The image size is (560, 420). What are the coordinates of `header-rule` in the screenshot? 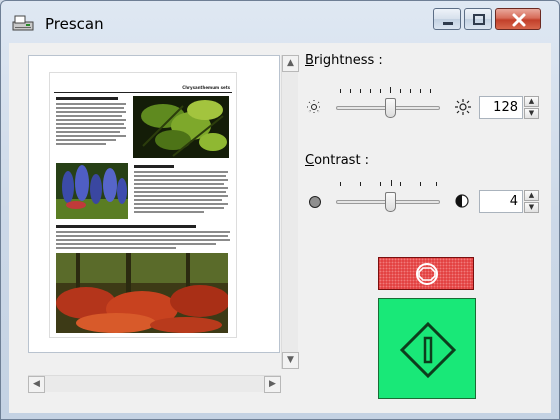 It's located at (143, 92).